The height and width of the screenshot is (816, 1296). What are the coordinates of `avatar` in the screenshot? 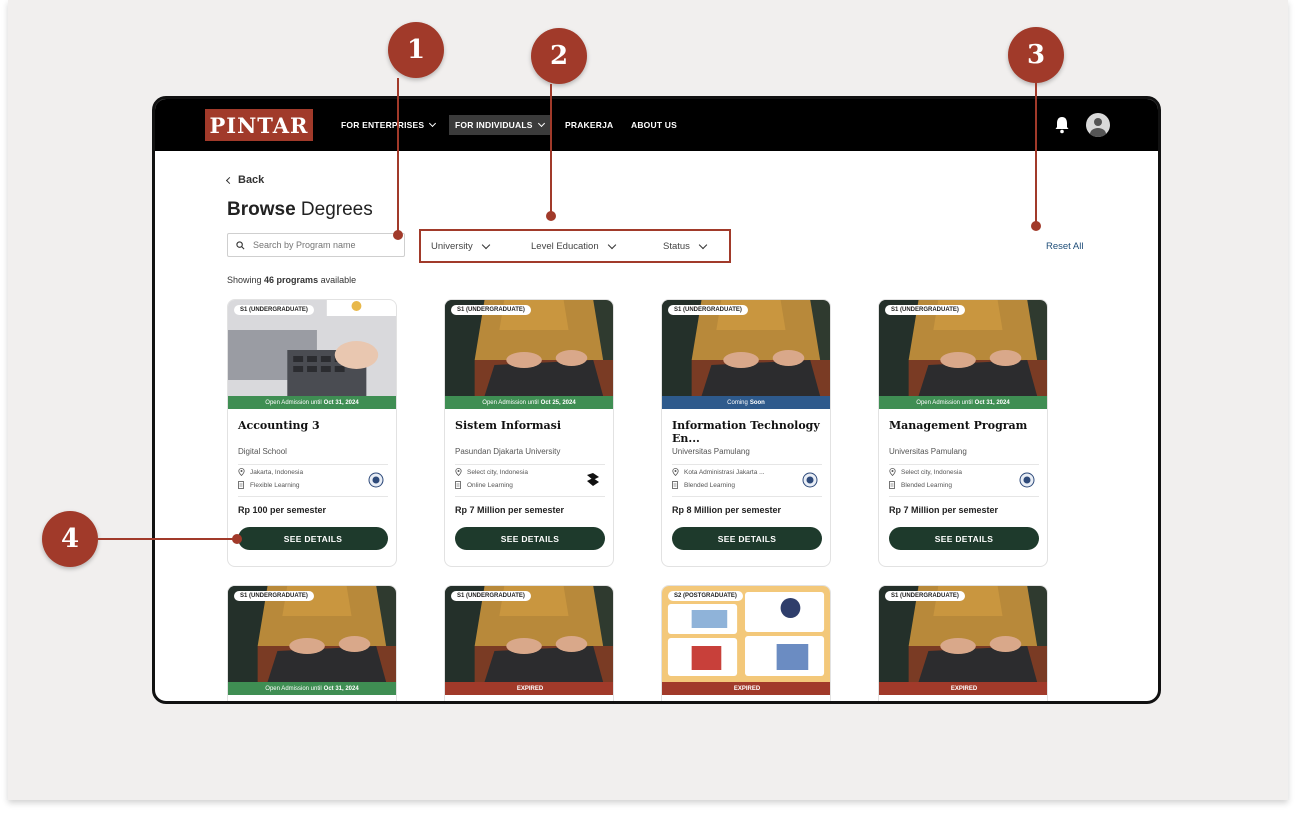 It's located at (1098, 125).